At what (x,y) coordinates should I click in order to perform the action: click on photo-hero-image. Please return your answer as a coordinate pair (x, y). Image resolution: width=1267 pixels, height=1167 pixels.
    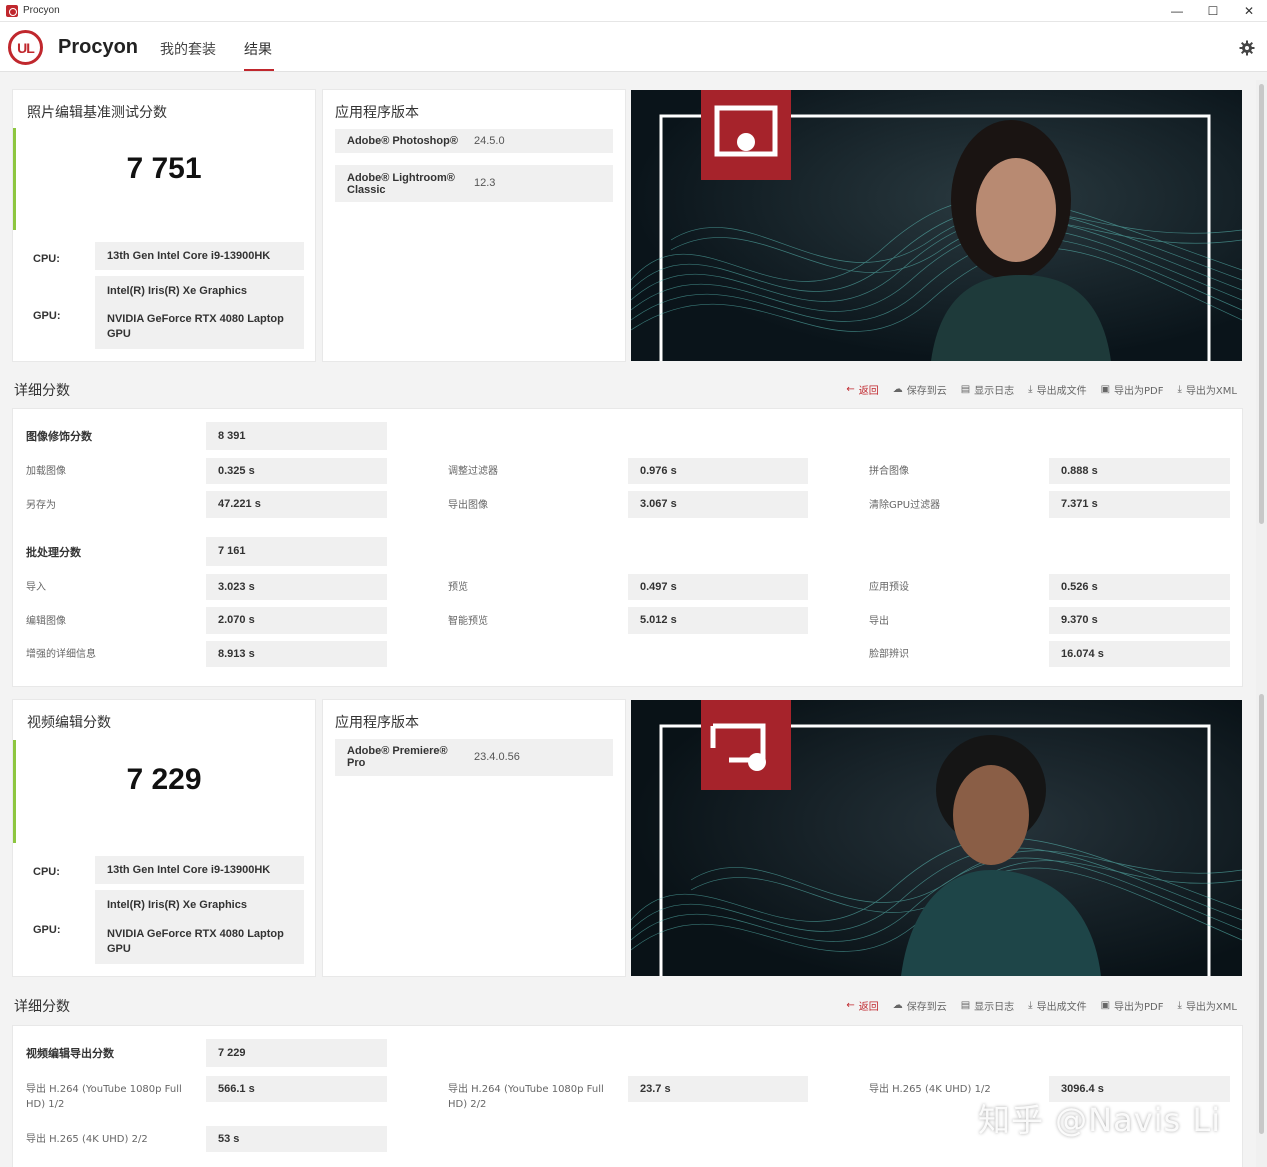
    Looking at the image, I should click on (936, 225).